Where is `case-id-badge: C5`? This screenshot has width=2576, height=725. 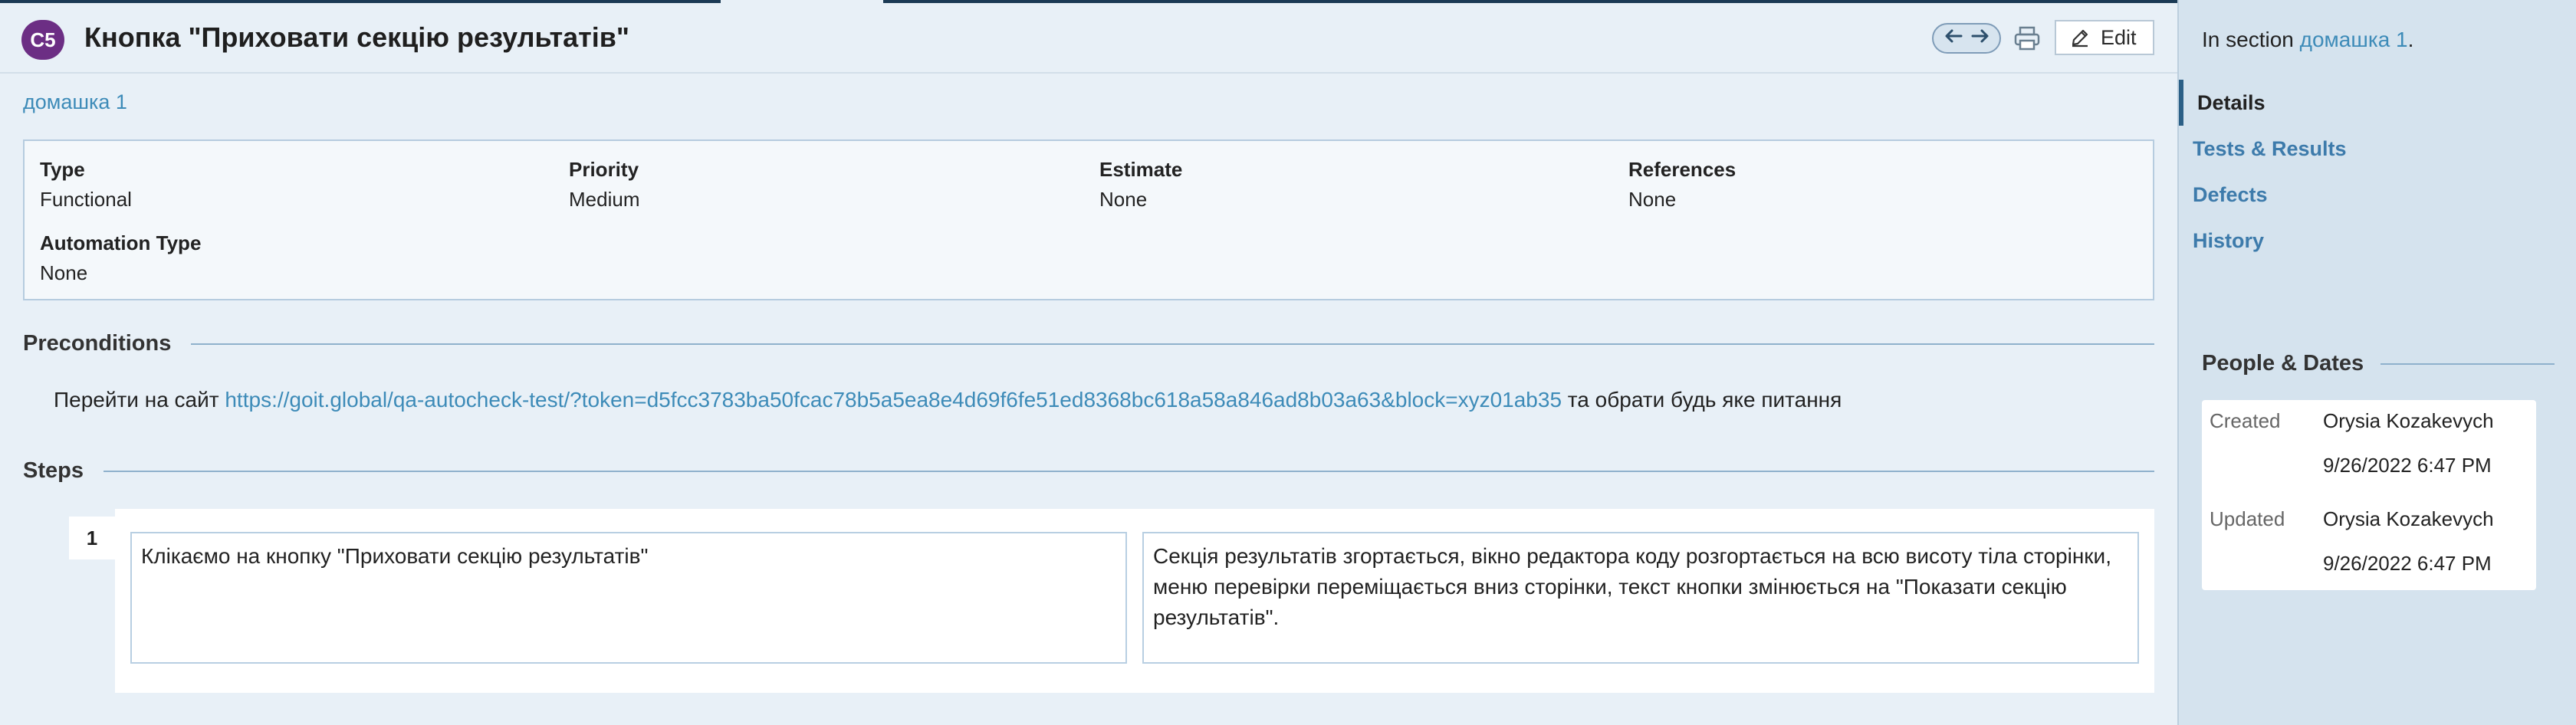 case-id-badge: C5 is located at coordinates (43, 40).